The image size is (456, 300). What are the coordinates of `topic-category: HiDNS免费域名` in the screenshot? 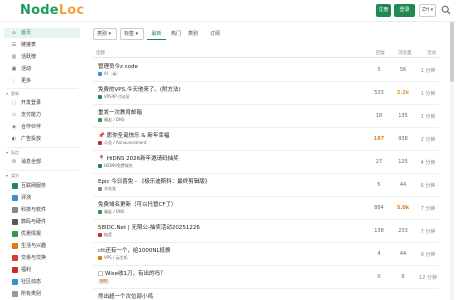 It's located at (115, 166).